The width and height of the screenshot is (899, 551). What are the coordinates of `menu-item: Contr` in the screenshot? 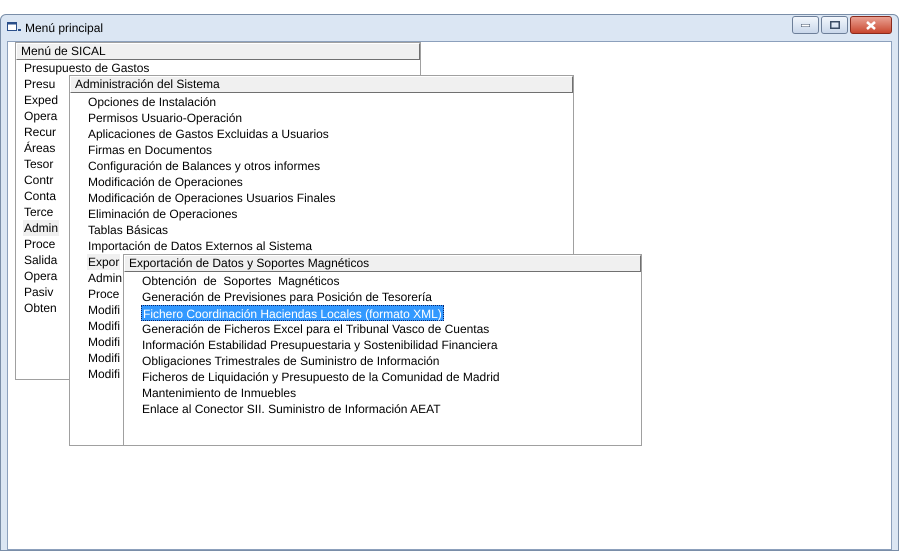 It's located at (38, 180).